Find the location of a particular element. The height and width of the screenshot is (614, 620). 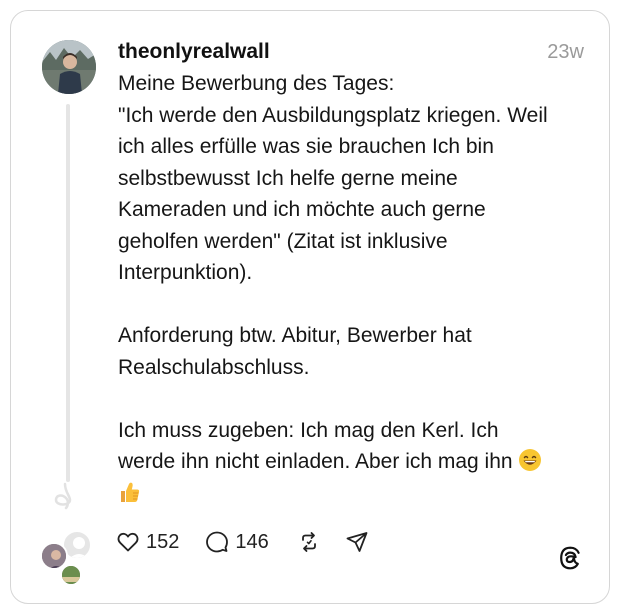

like-count: 152 is located at coordinates (163, 541).